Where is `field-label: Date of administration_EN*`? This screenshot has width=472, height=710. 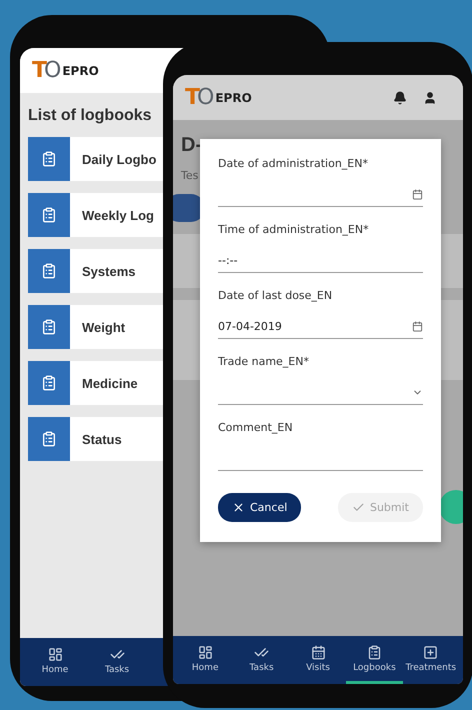 field-label: Date of administration_EN* is located at coordinates (293, 163).